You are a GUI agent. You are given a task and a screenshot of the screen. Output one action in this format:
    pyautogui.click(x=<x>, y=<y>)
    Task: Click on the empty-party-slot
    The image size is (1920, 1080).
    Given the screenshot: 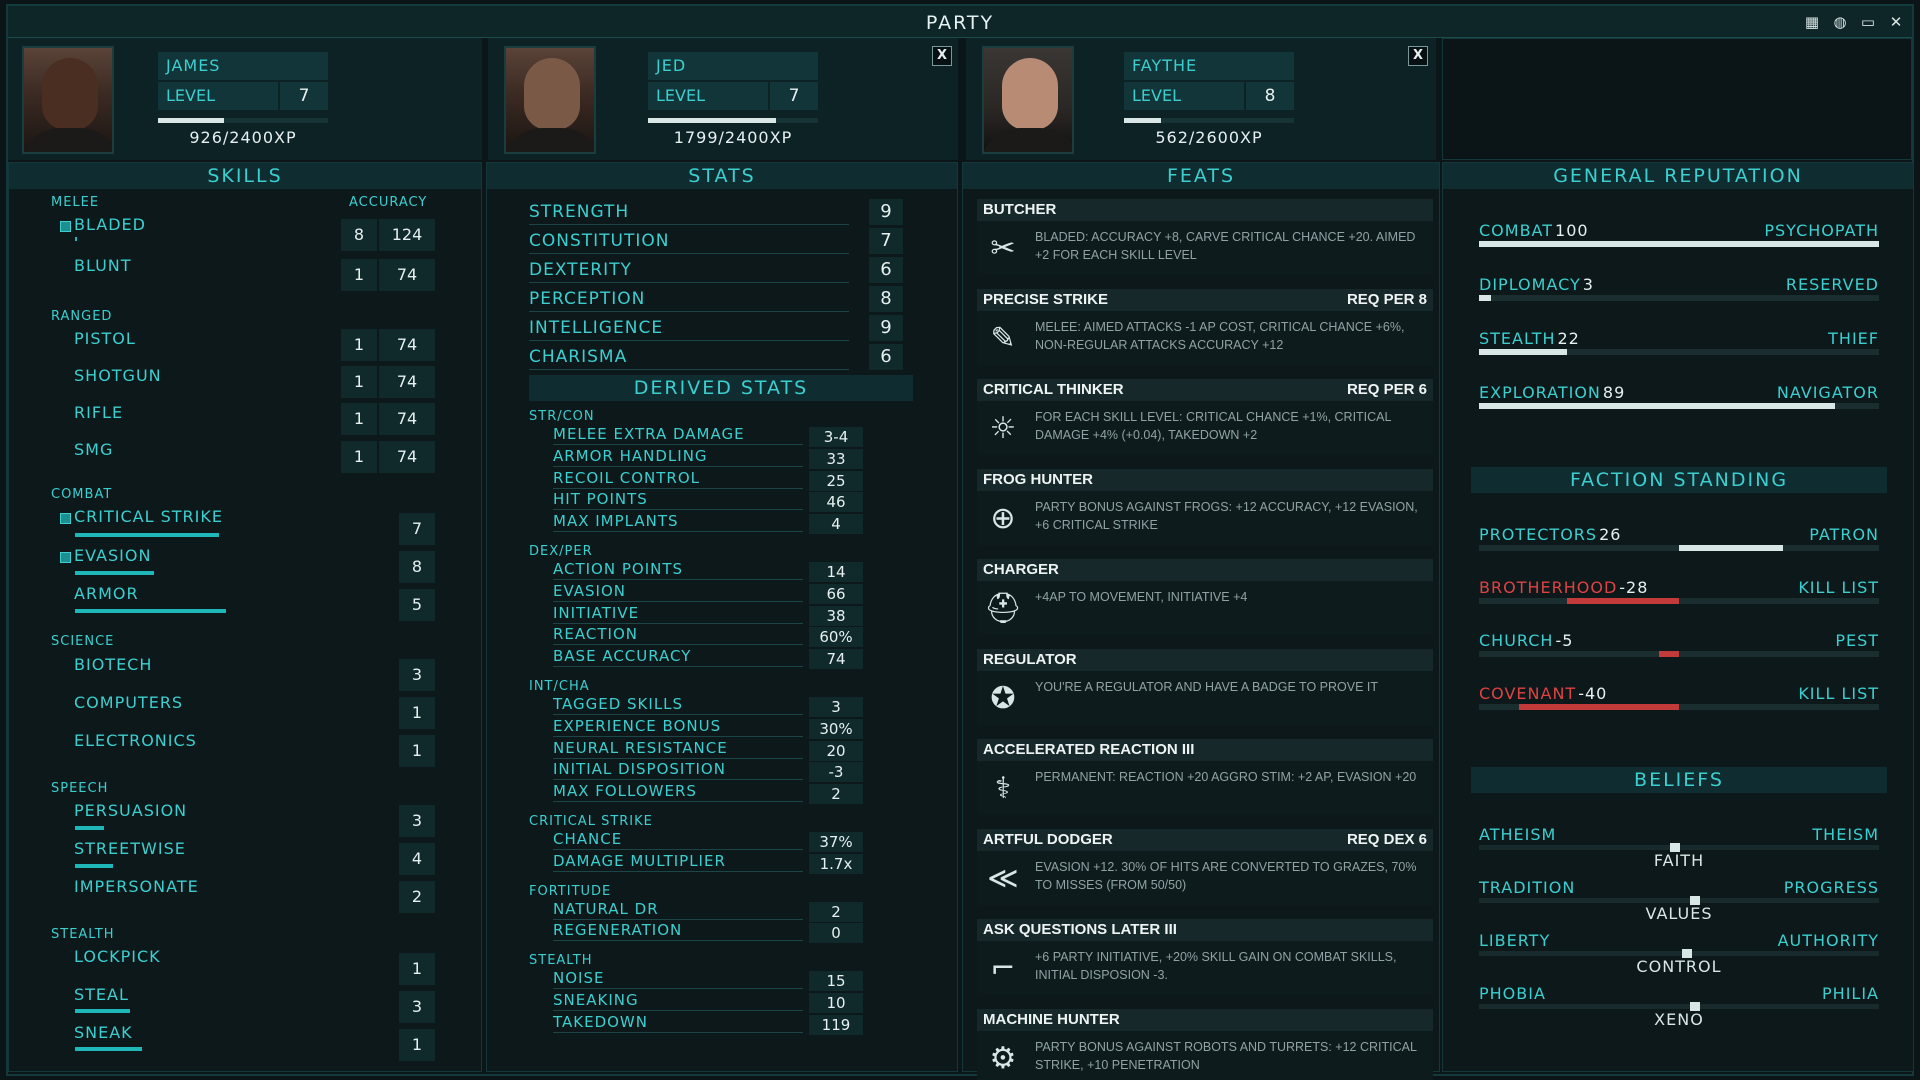 What is the action you would take?
    pyautogui.click(x=1677, y=99)
    